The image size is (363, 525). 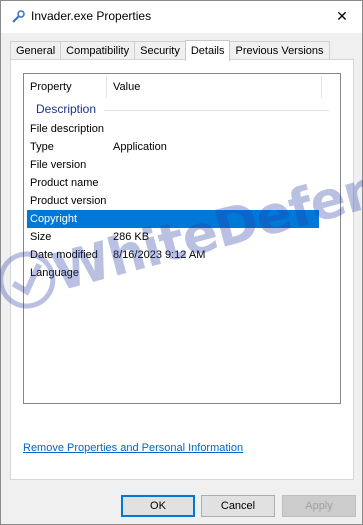 I want to click on window-title: Invader.exe Properties, so click(x=91, y=16).